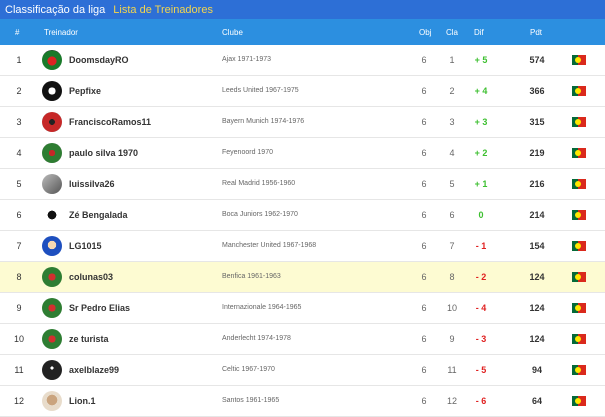 This screenshot has width=605, height=417. What do you see at coordinates (302, 91) in the screenshot?
I see `table-row: 2 Pepfixe Leeds United 1967-1975 6 2 + 4 366` at bounding box center [302, 91].